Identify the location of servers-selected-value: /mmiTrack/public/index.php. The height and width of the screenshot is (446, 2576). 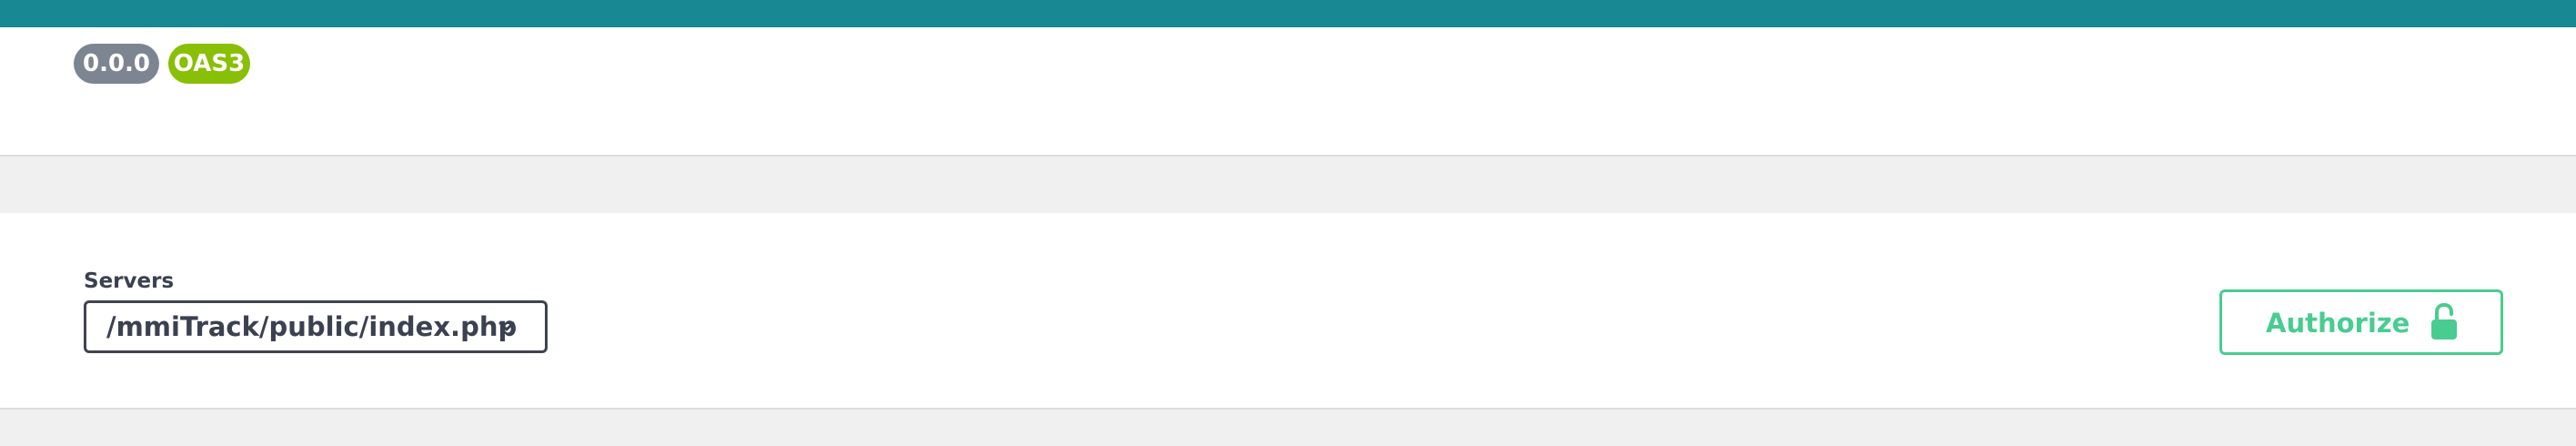
(312, 326).